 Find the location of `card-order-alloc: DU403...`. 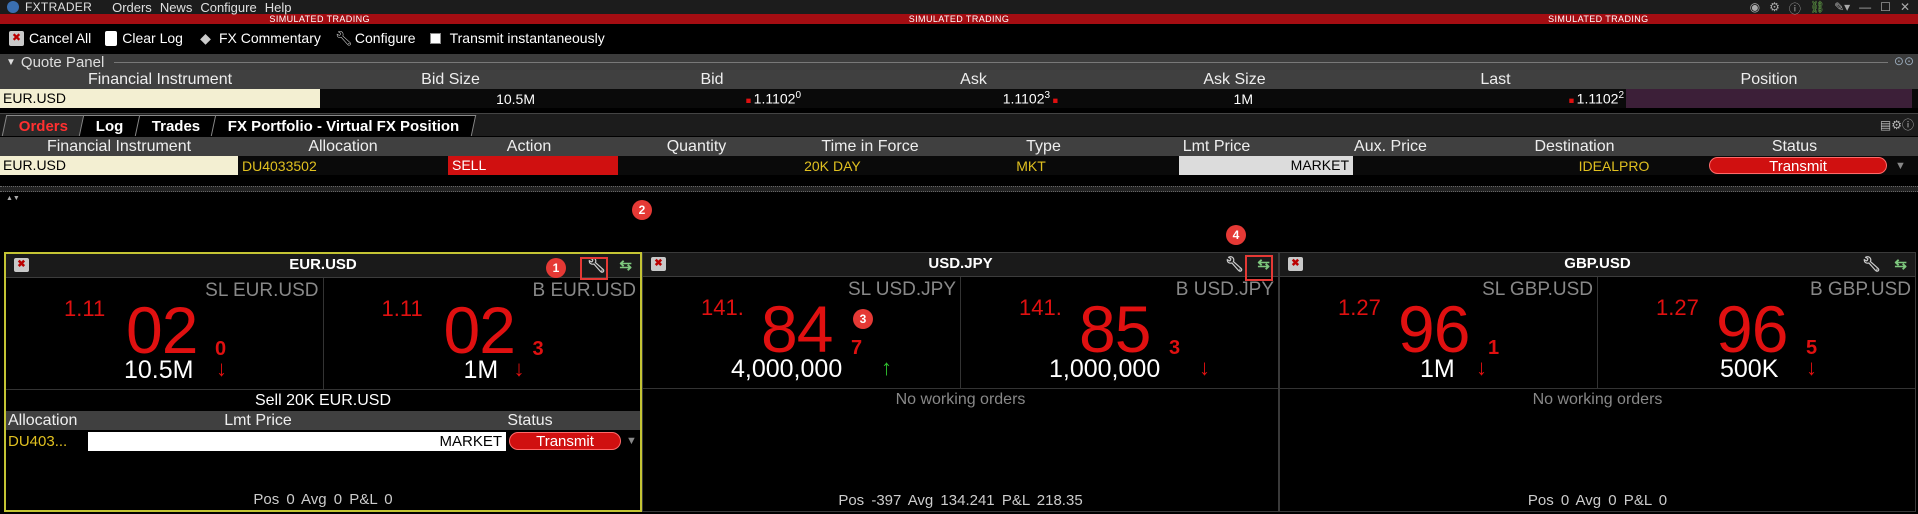

card-order-alloc: DU403... is located at coordinates (47, 441).